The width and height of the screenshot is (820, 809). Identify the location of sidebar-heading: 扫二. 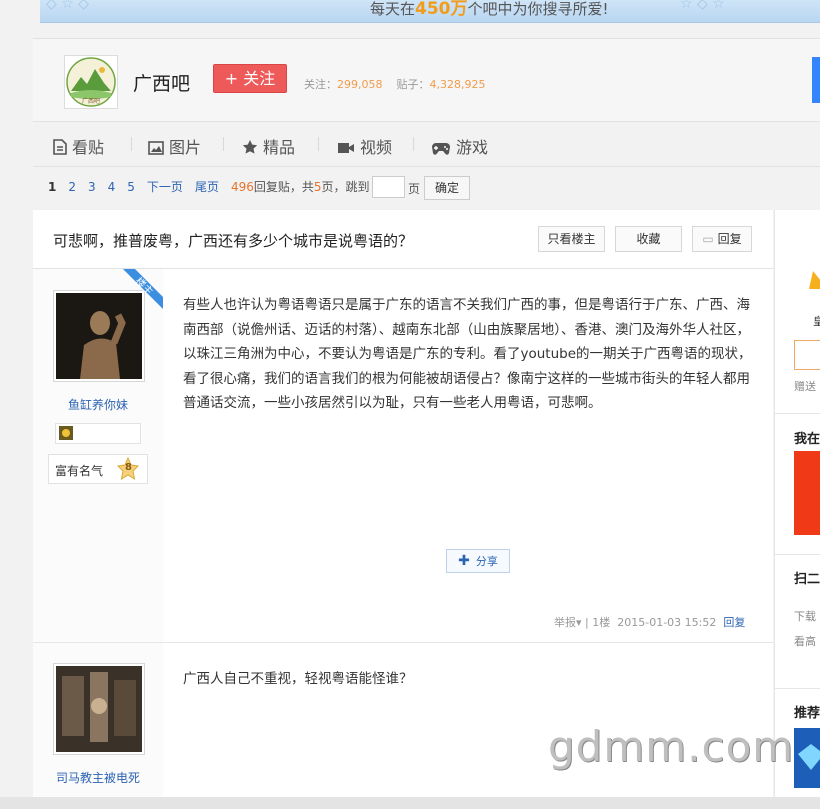
(807, 579).